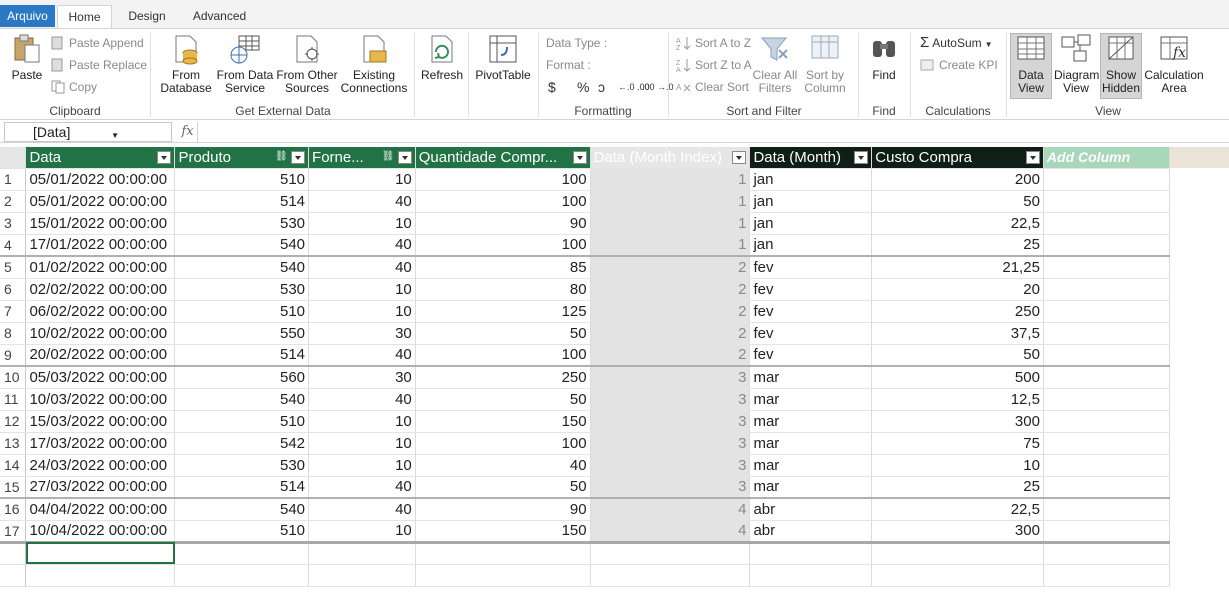  Describe the element at coordinates (100, 443) in the screenshot. I see `cell-data: 17/03/2022 00:00:00` at that location.